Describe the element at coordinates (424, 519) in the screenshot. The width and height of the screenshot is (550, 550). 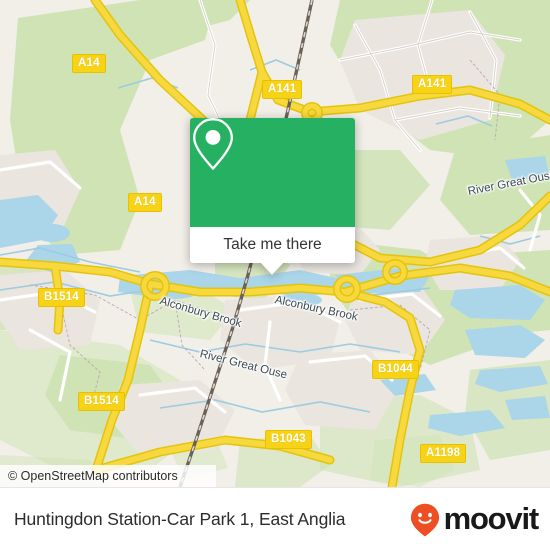
I see `moovit-smiley-pin-icon` at that location.